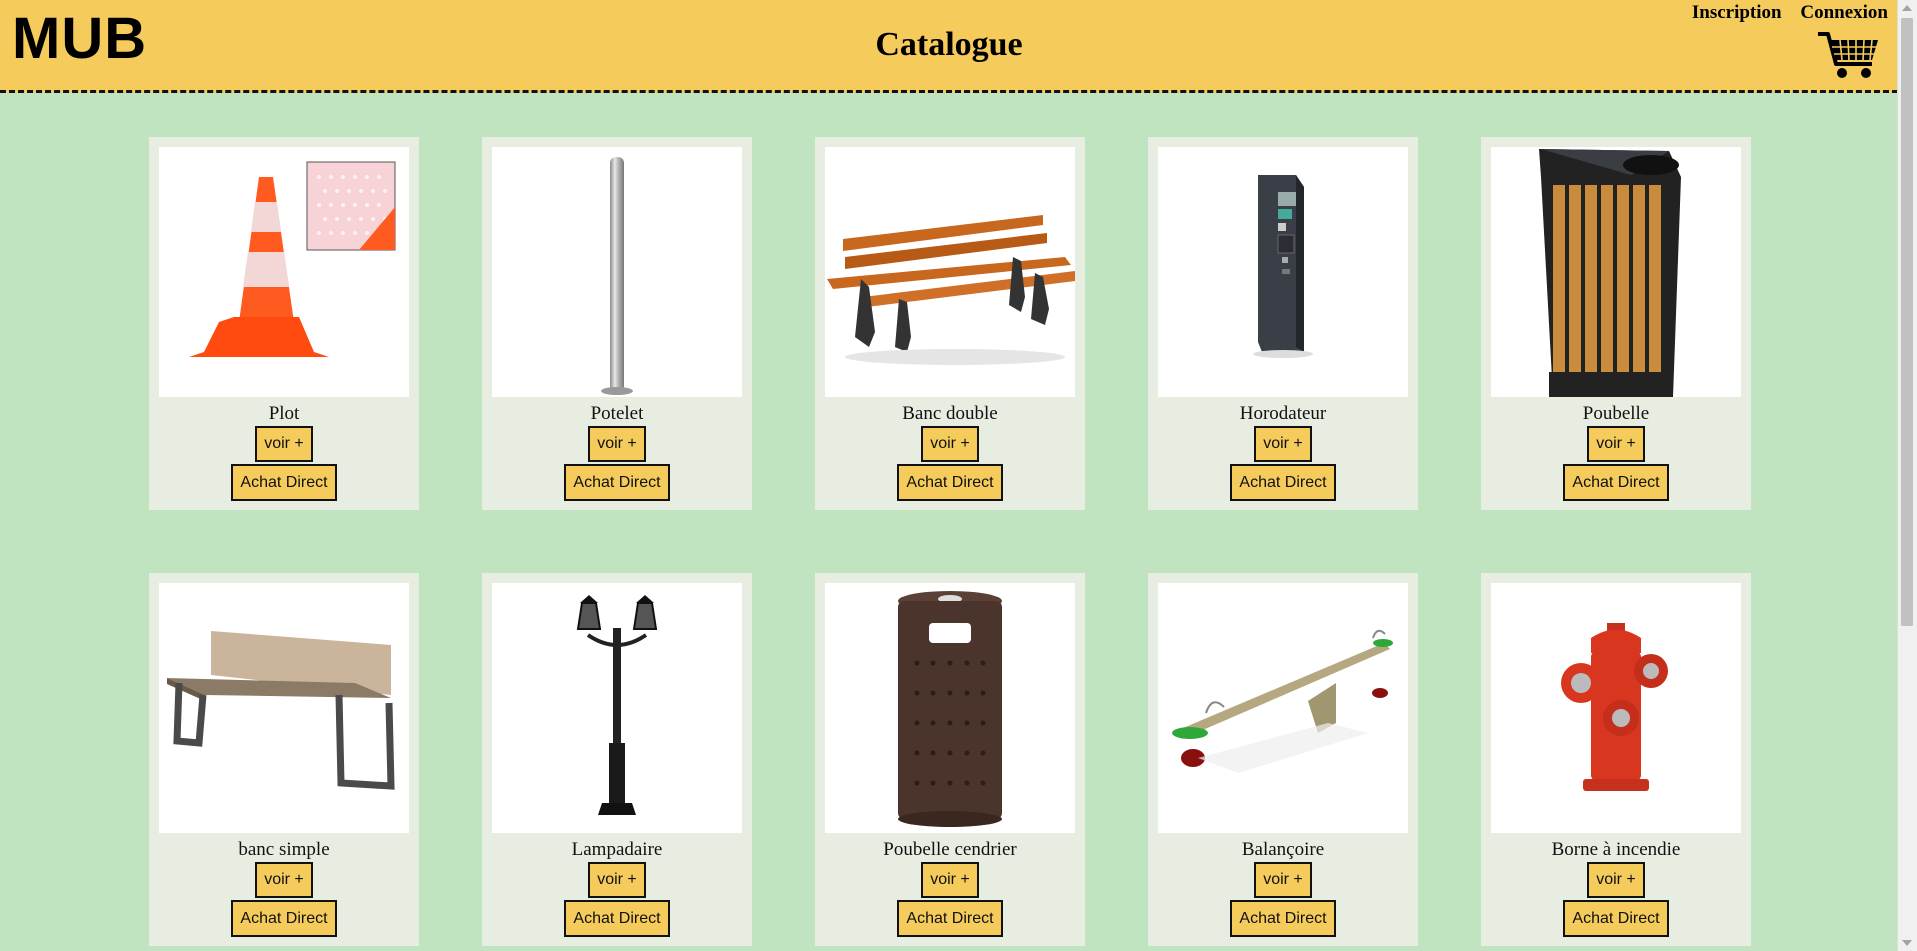  Describe the element at coordinates (1737, 12) in the screenshot. I see `signup-link: Inscription` at that location.